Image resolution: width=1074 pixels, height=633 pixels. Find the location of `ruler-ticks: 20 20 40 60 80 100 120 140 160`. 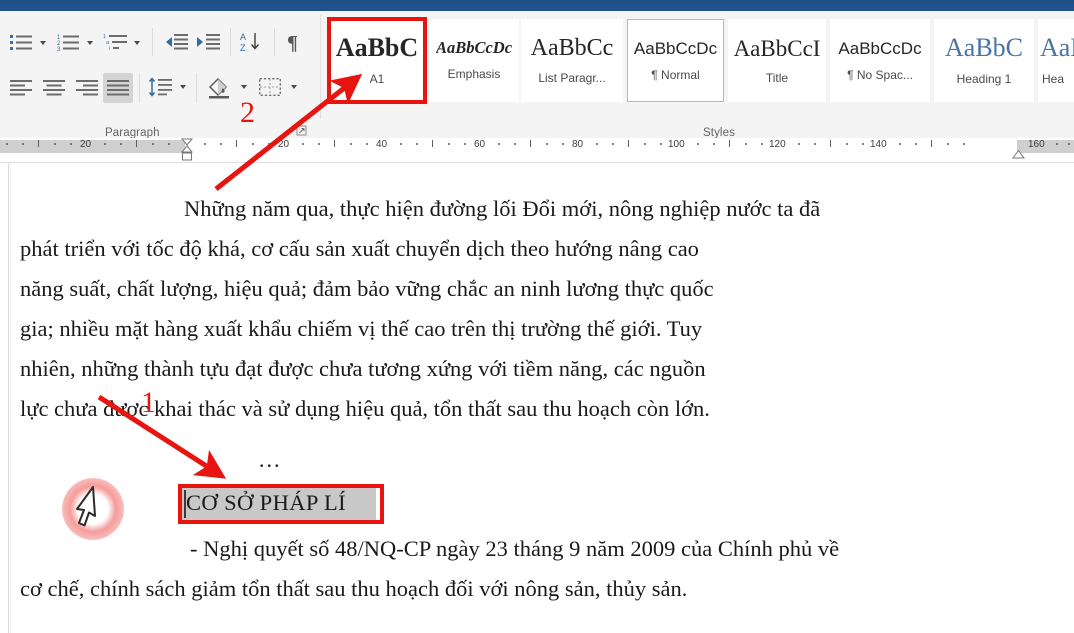

ruler-ticks: 20 20 40 60 80 100 120 140 160 is located at coordinates (537, 150).